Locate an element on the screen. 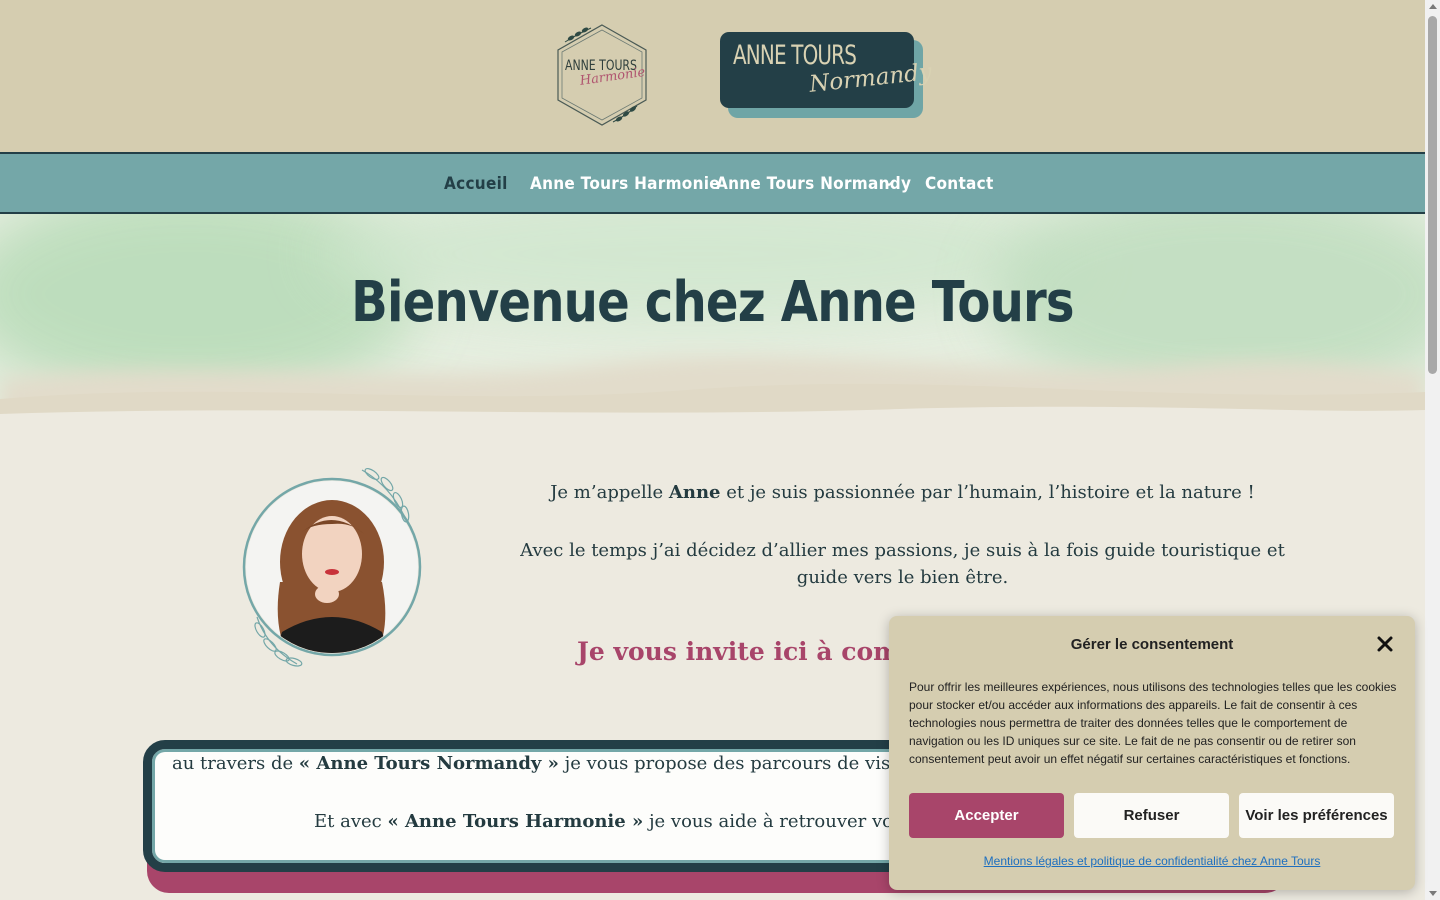  page-scrollbar is located at coordinates (1432, 450).